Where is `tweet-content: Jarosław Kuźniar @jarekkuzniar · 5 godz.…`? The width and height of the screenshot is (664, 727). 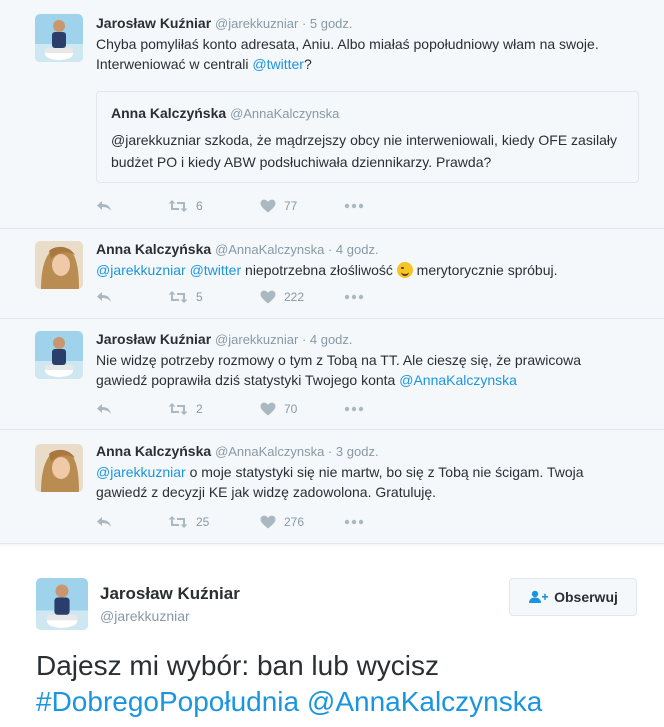 tweet-content: Jarosław Kuźniar @jarekkuzniar · 5 godz.… is located at coordinates (365, 44).